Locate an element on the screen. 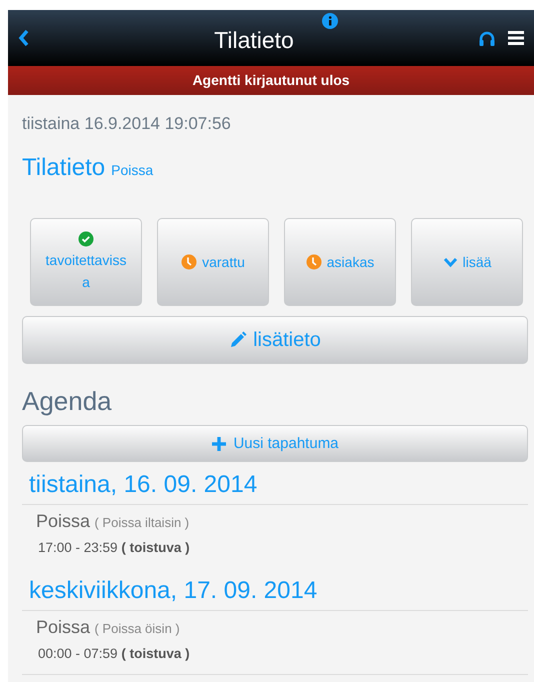  menu-icon is located at coordinates (516, 38).